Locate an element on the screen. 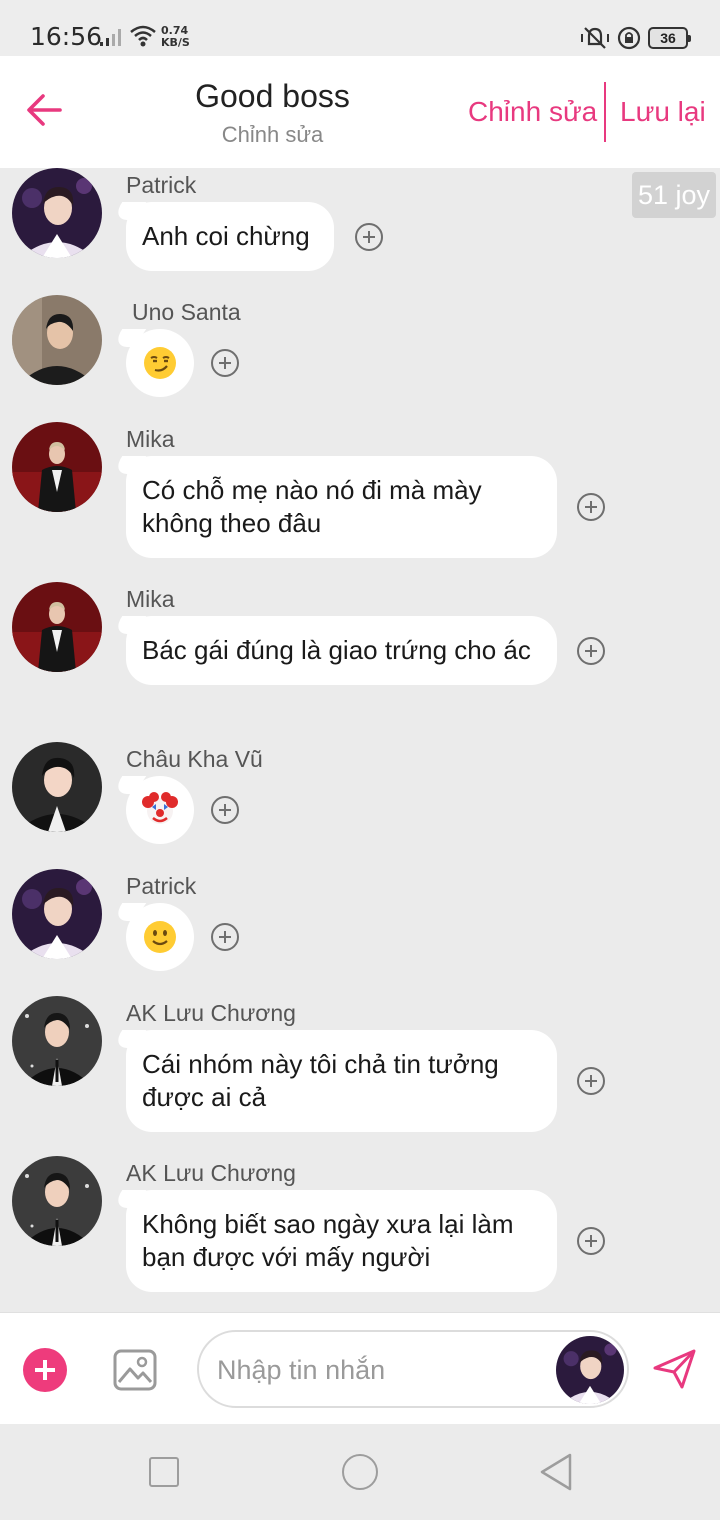 This screenshot has width=720, height=1520. sender-name: Uno Santa is located at coordinates (186, 312).